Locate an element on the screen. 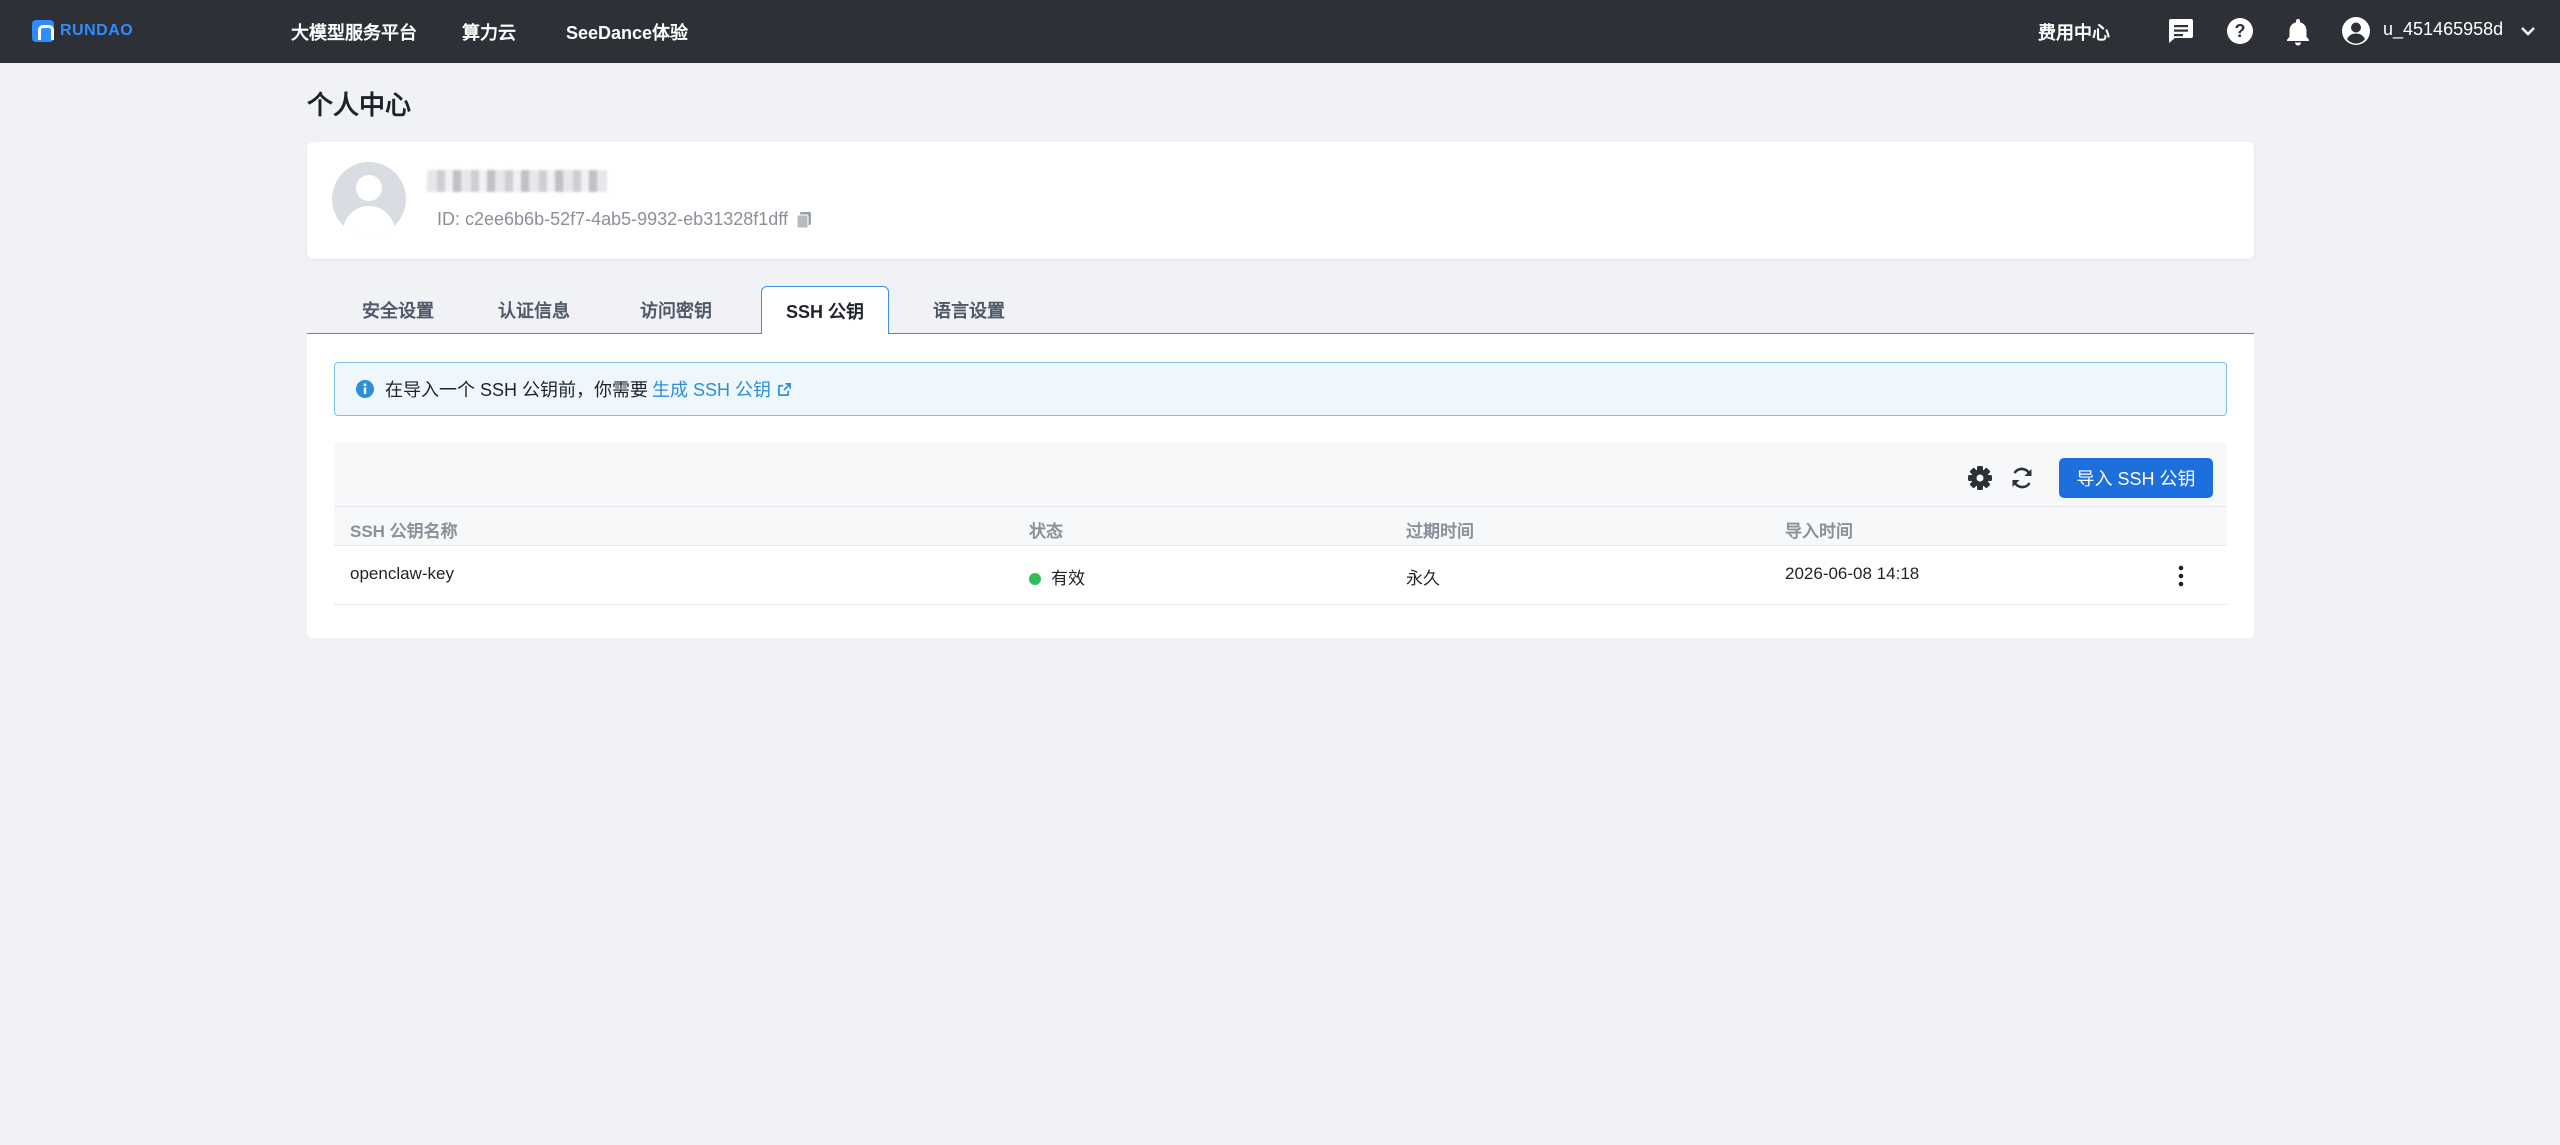 This screenshot has height=1145, width=2560. bell-icon is located at coordinates (2298, 31).